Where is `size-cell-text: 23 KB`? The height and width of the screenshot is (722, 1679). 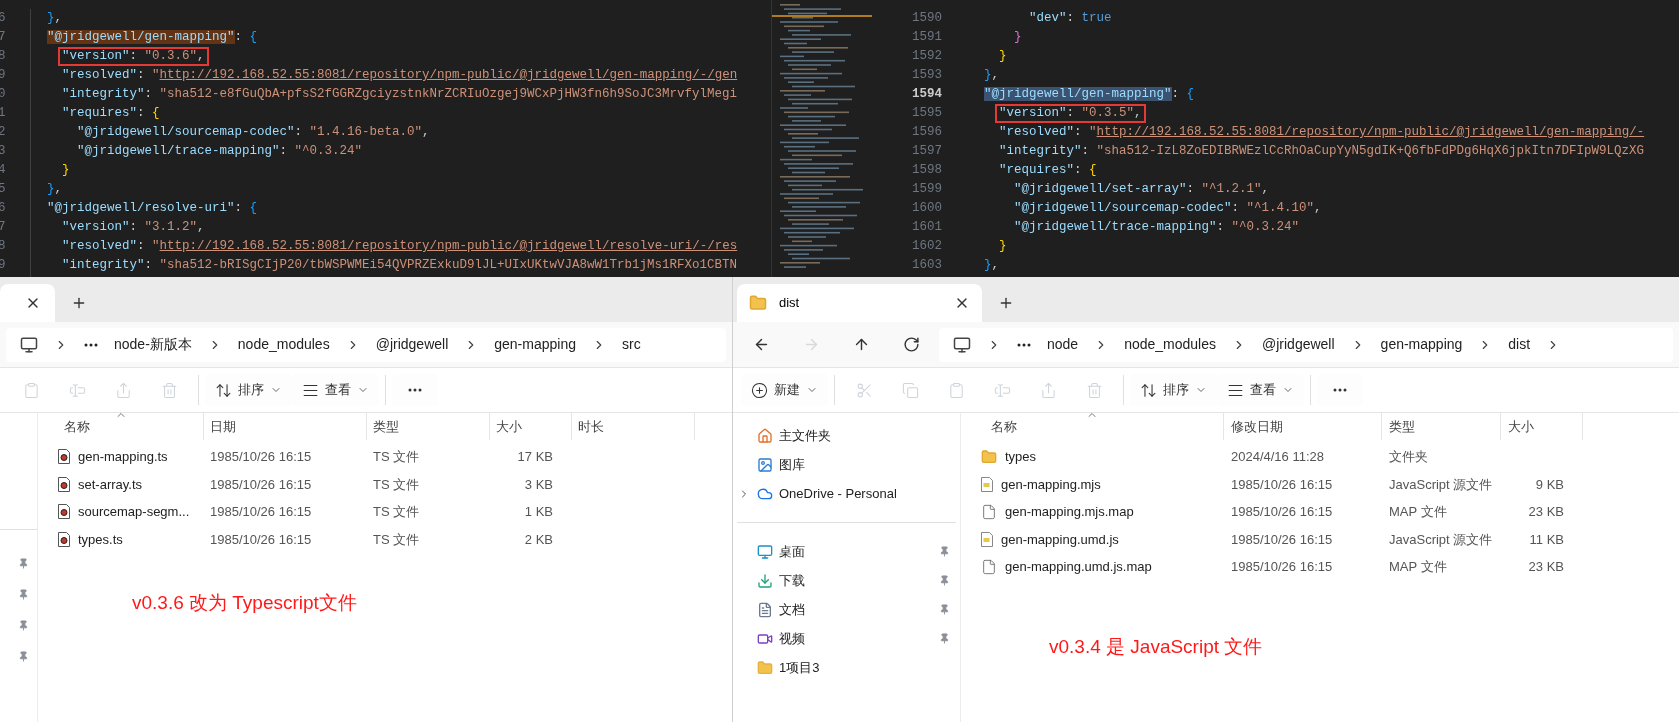 size-cell-text: 23 KB is located at coordinates (1546, 512).